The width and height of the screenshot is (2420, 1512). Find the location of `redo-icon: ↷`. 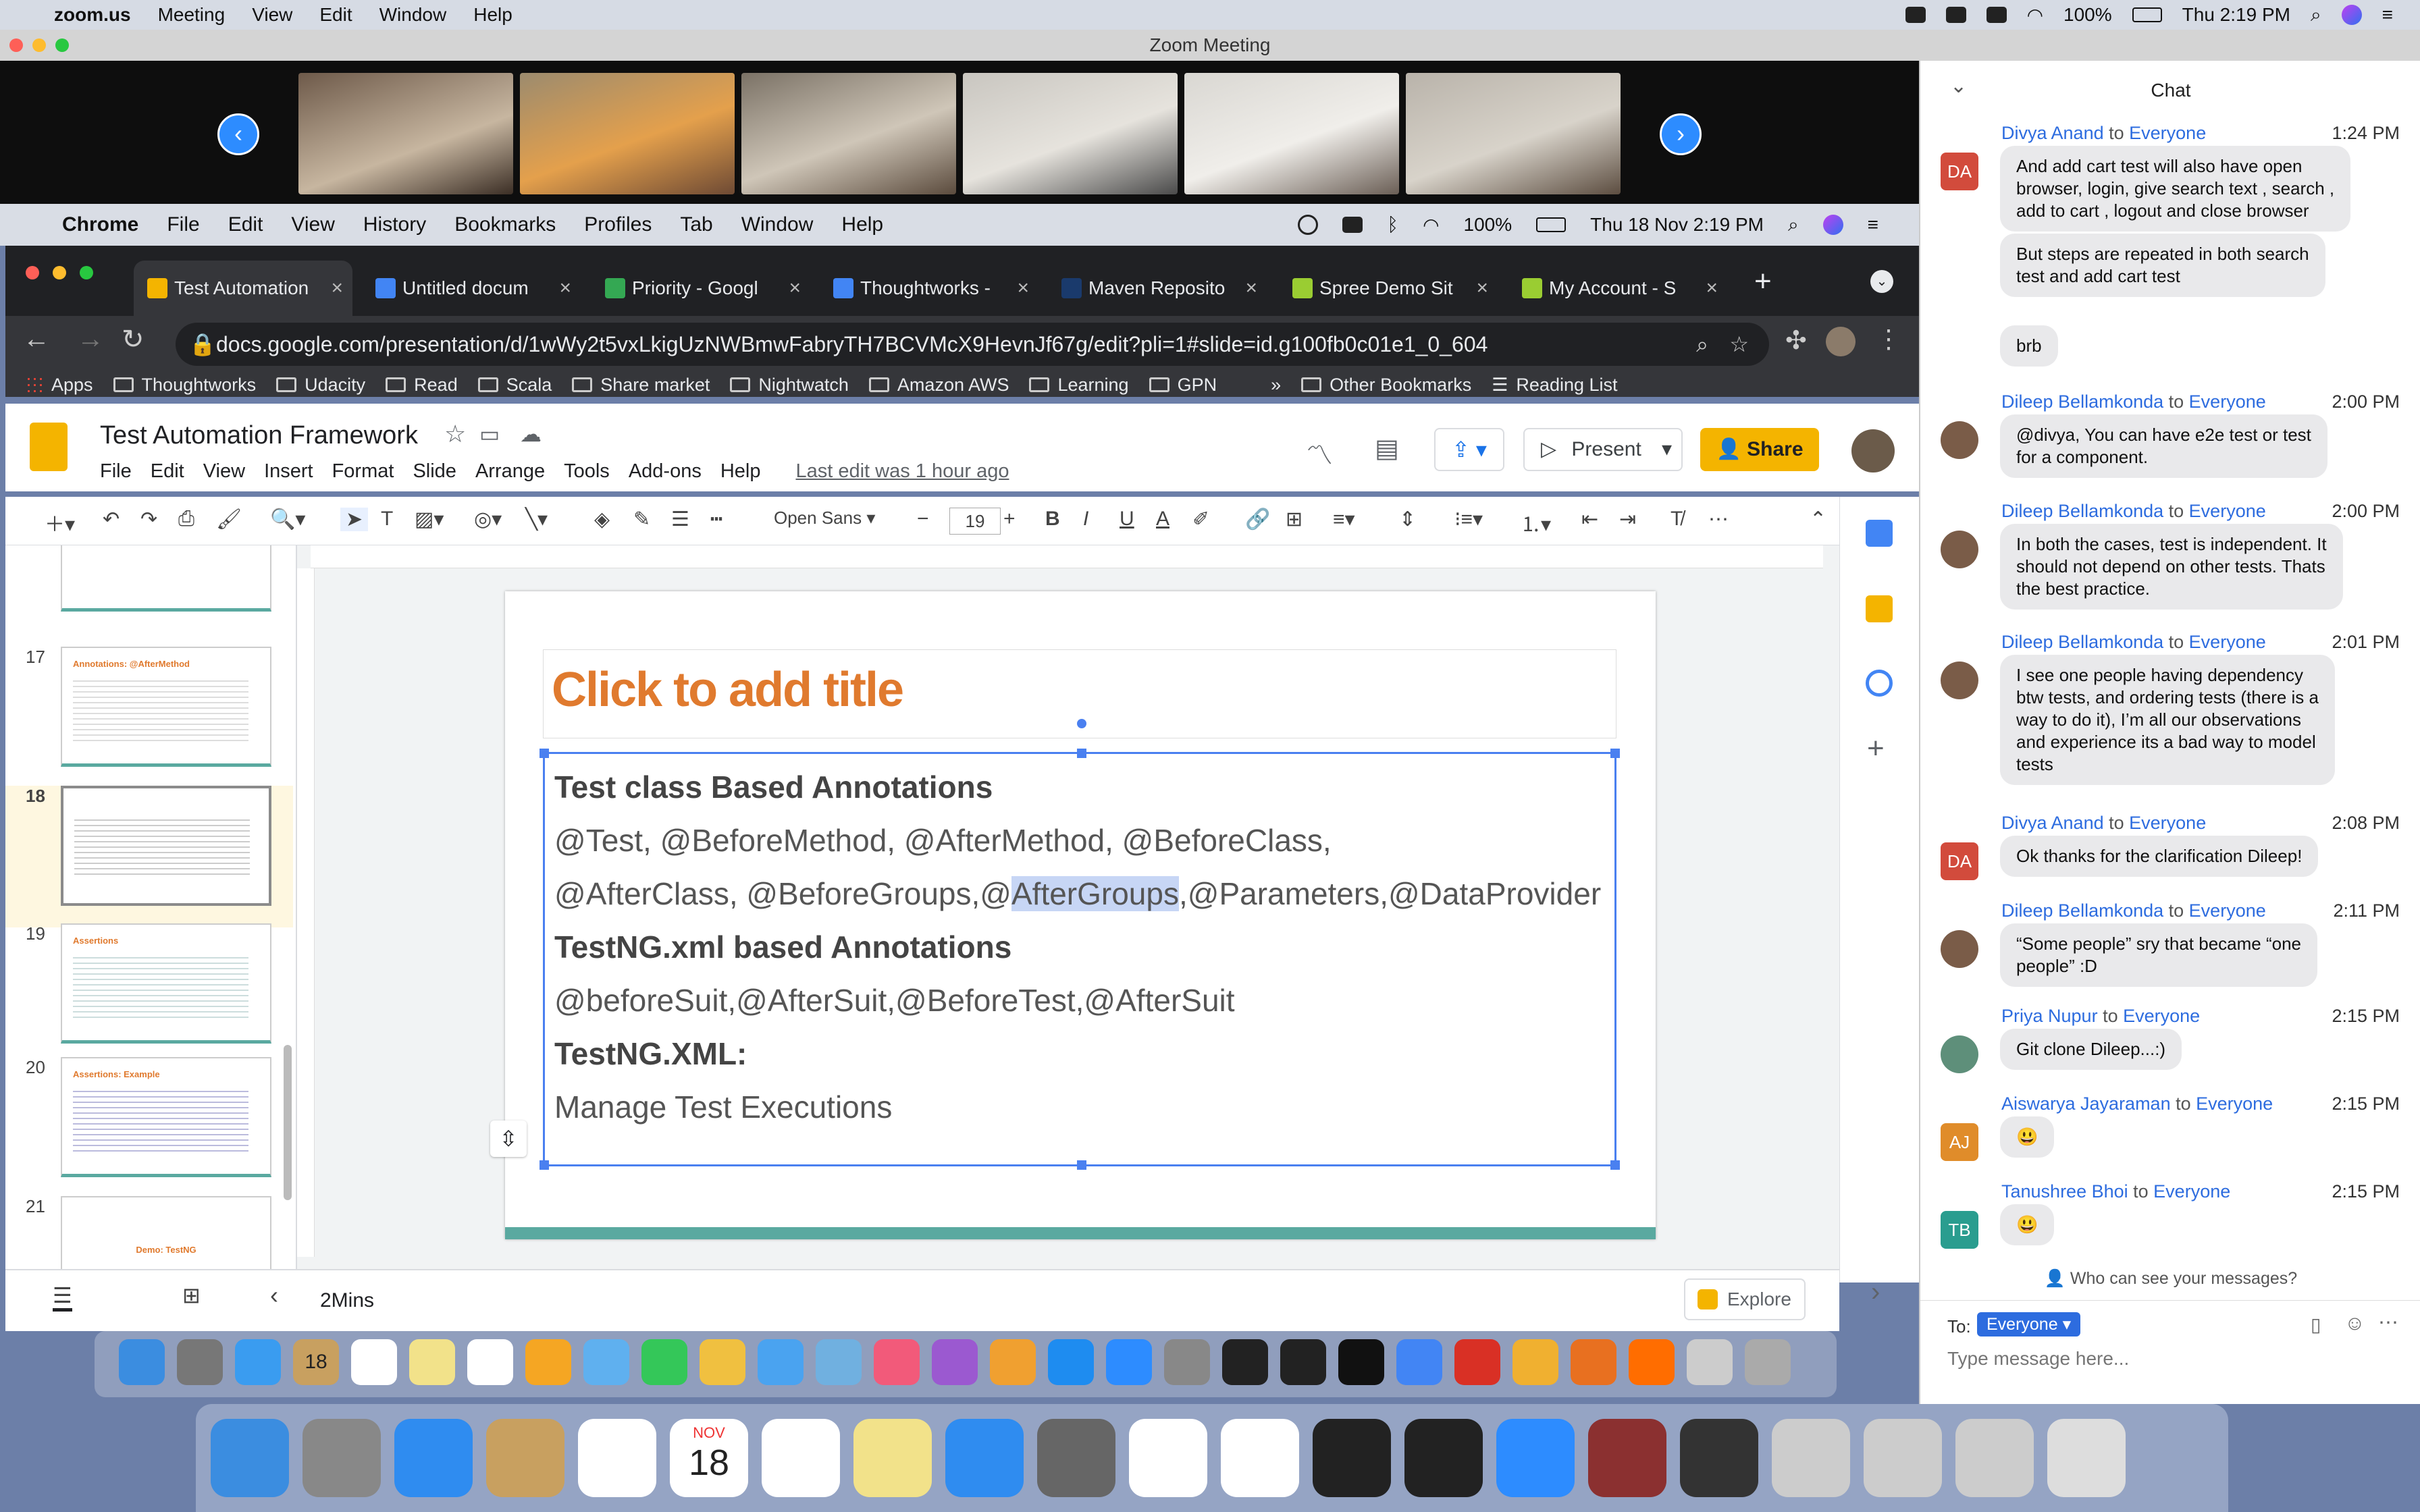

redo-icon: ↷ is located at coordinates (148, 519).